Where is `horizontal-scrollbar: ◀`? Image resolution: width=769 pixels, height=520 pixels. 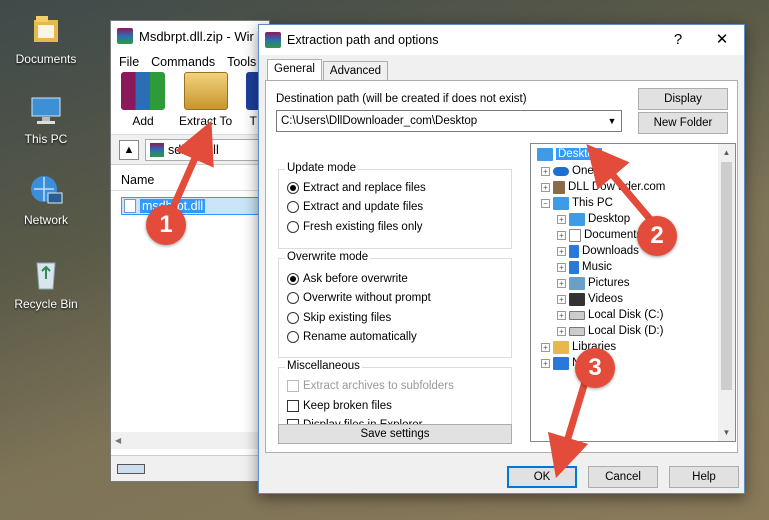 horizontal-scrollbar: ◀ is located at coordinates (190, 440).